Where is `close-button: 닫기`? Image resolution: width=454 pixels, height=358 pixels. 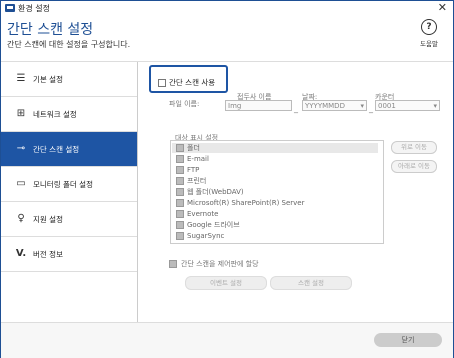 close-button: 닫기 is located at coordinates (408, 340).